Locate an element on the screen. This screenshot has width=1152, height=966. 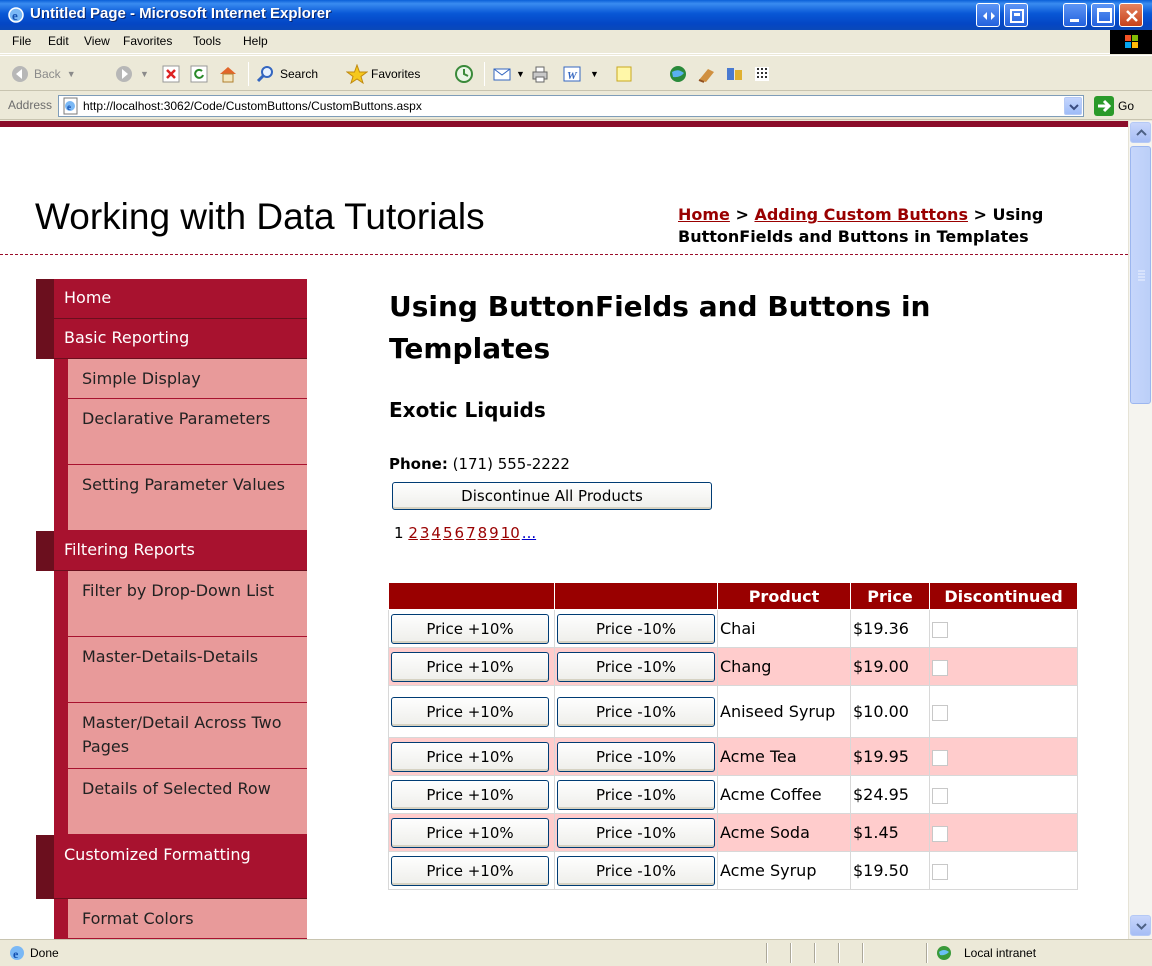
search-label: Search is located at coordinates (299, 74).